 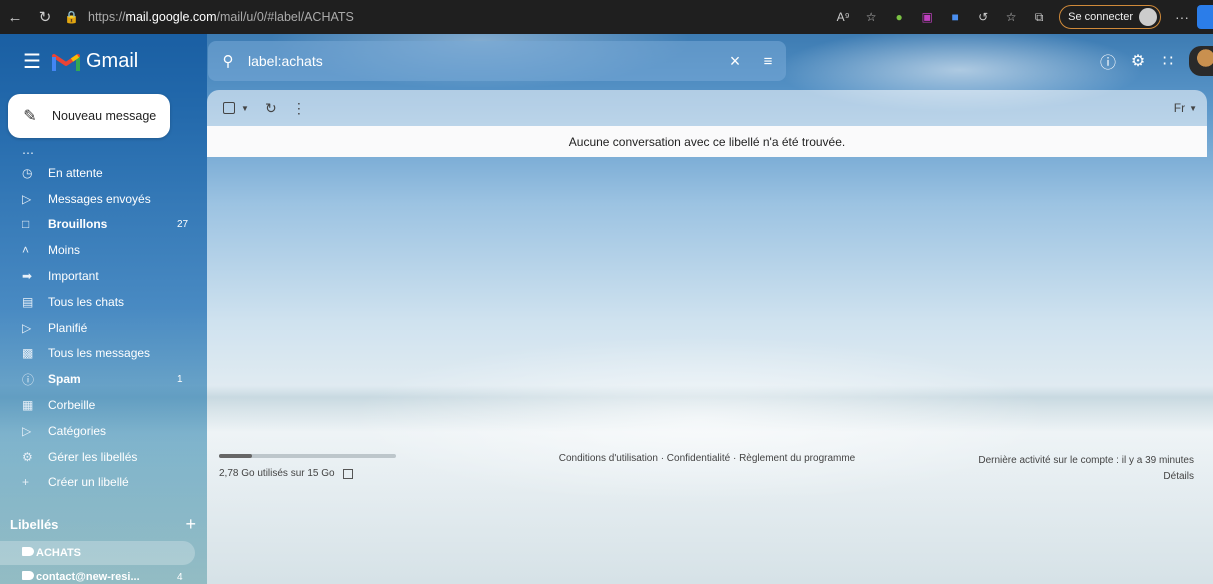 I want to click on sidebar-item-chats: ▤ Tous les chats, so click(x=103, y=302).